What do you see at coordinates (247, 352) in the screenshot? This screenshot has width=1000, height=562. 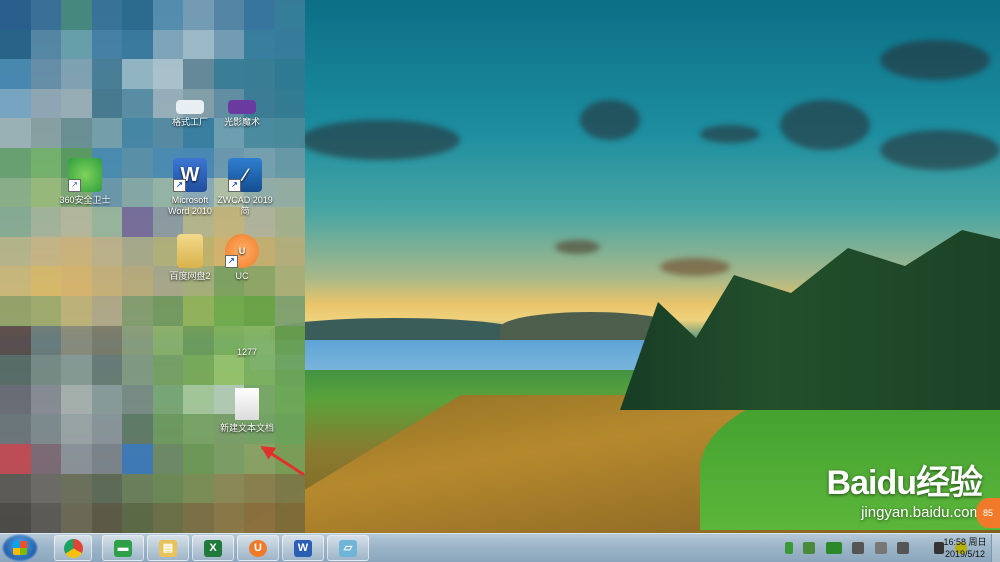 I see `icon-label: 1277` at bounding box center [247, 352].